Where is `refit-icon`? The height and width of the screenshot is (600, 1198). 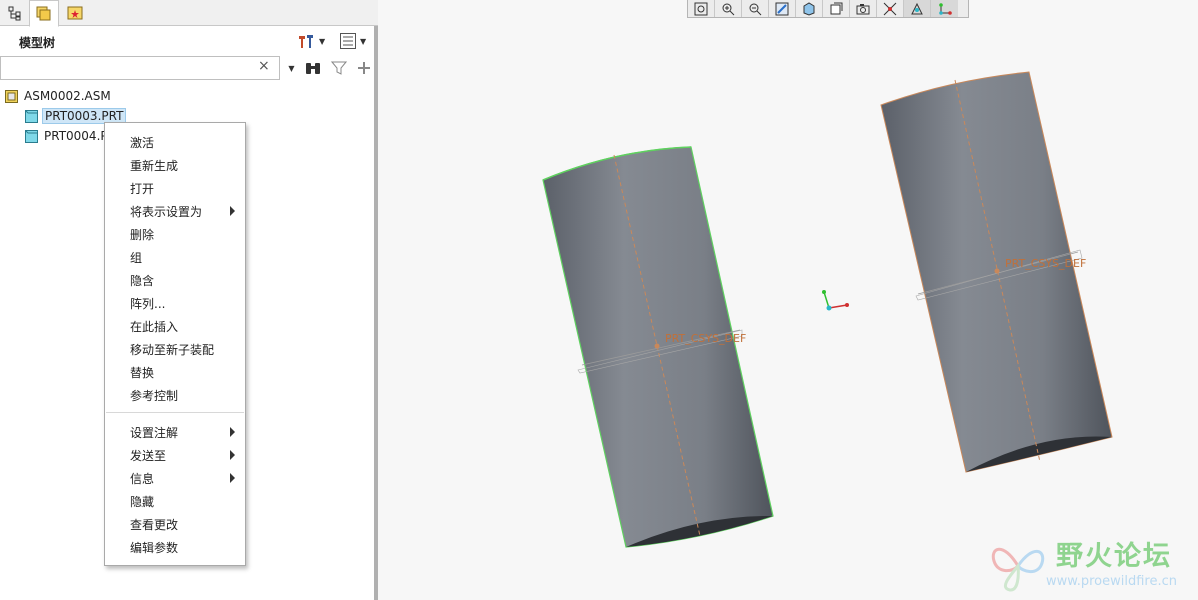
refit-icon is located at coordinates (701, 8).